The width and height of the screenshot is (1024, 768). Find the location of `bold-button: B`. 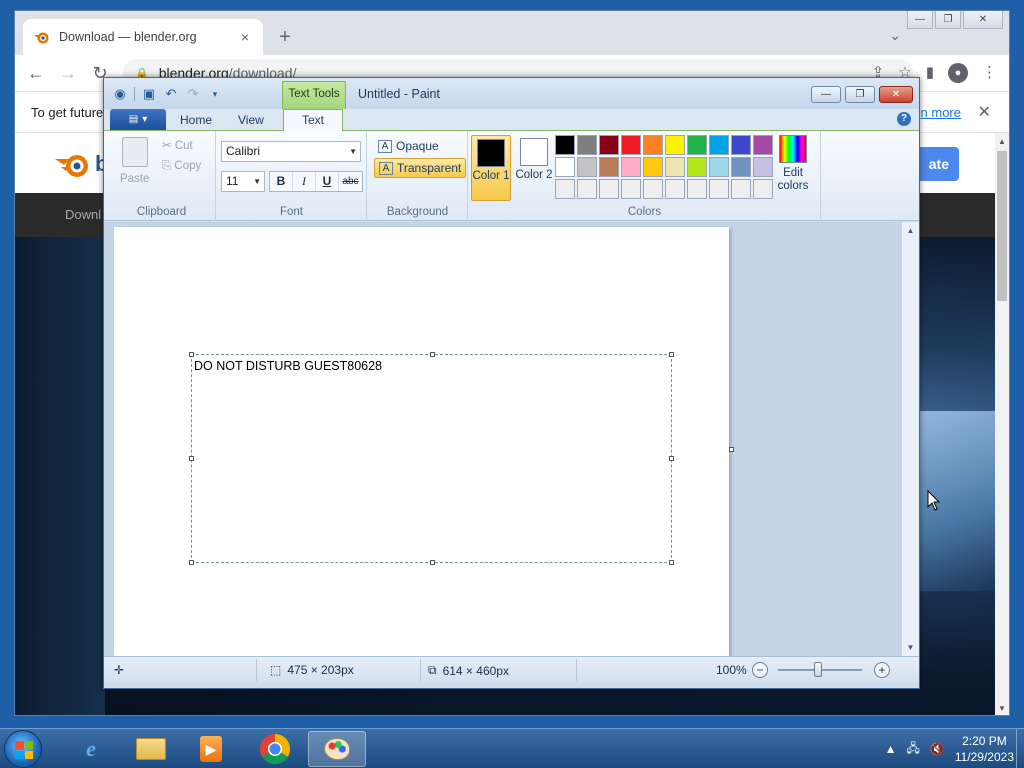

bold-button: B is located at coordinates (281, 181).